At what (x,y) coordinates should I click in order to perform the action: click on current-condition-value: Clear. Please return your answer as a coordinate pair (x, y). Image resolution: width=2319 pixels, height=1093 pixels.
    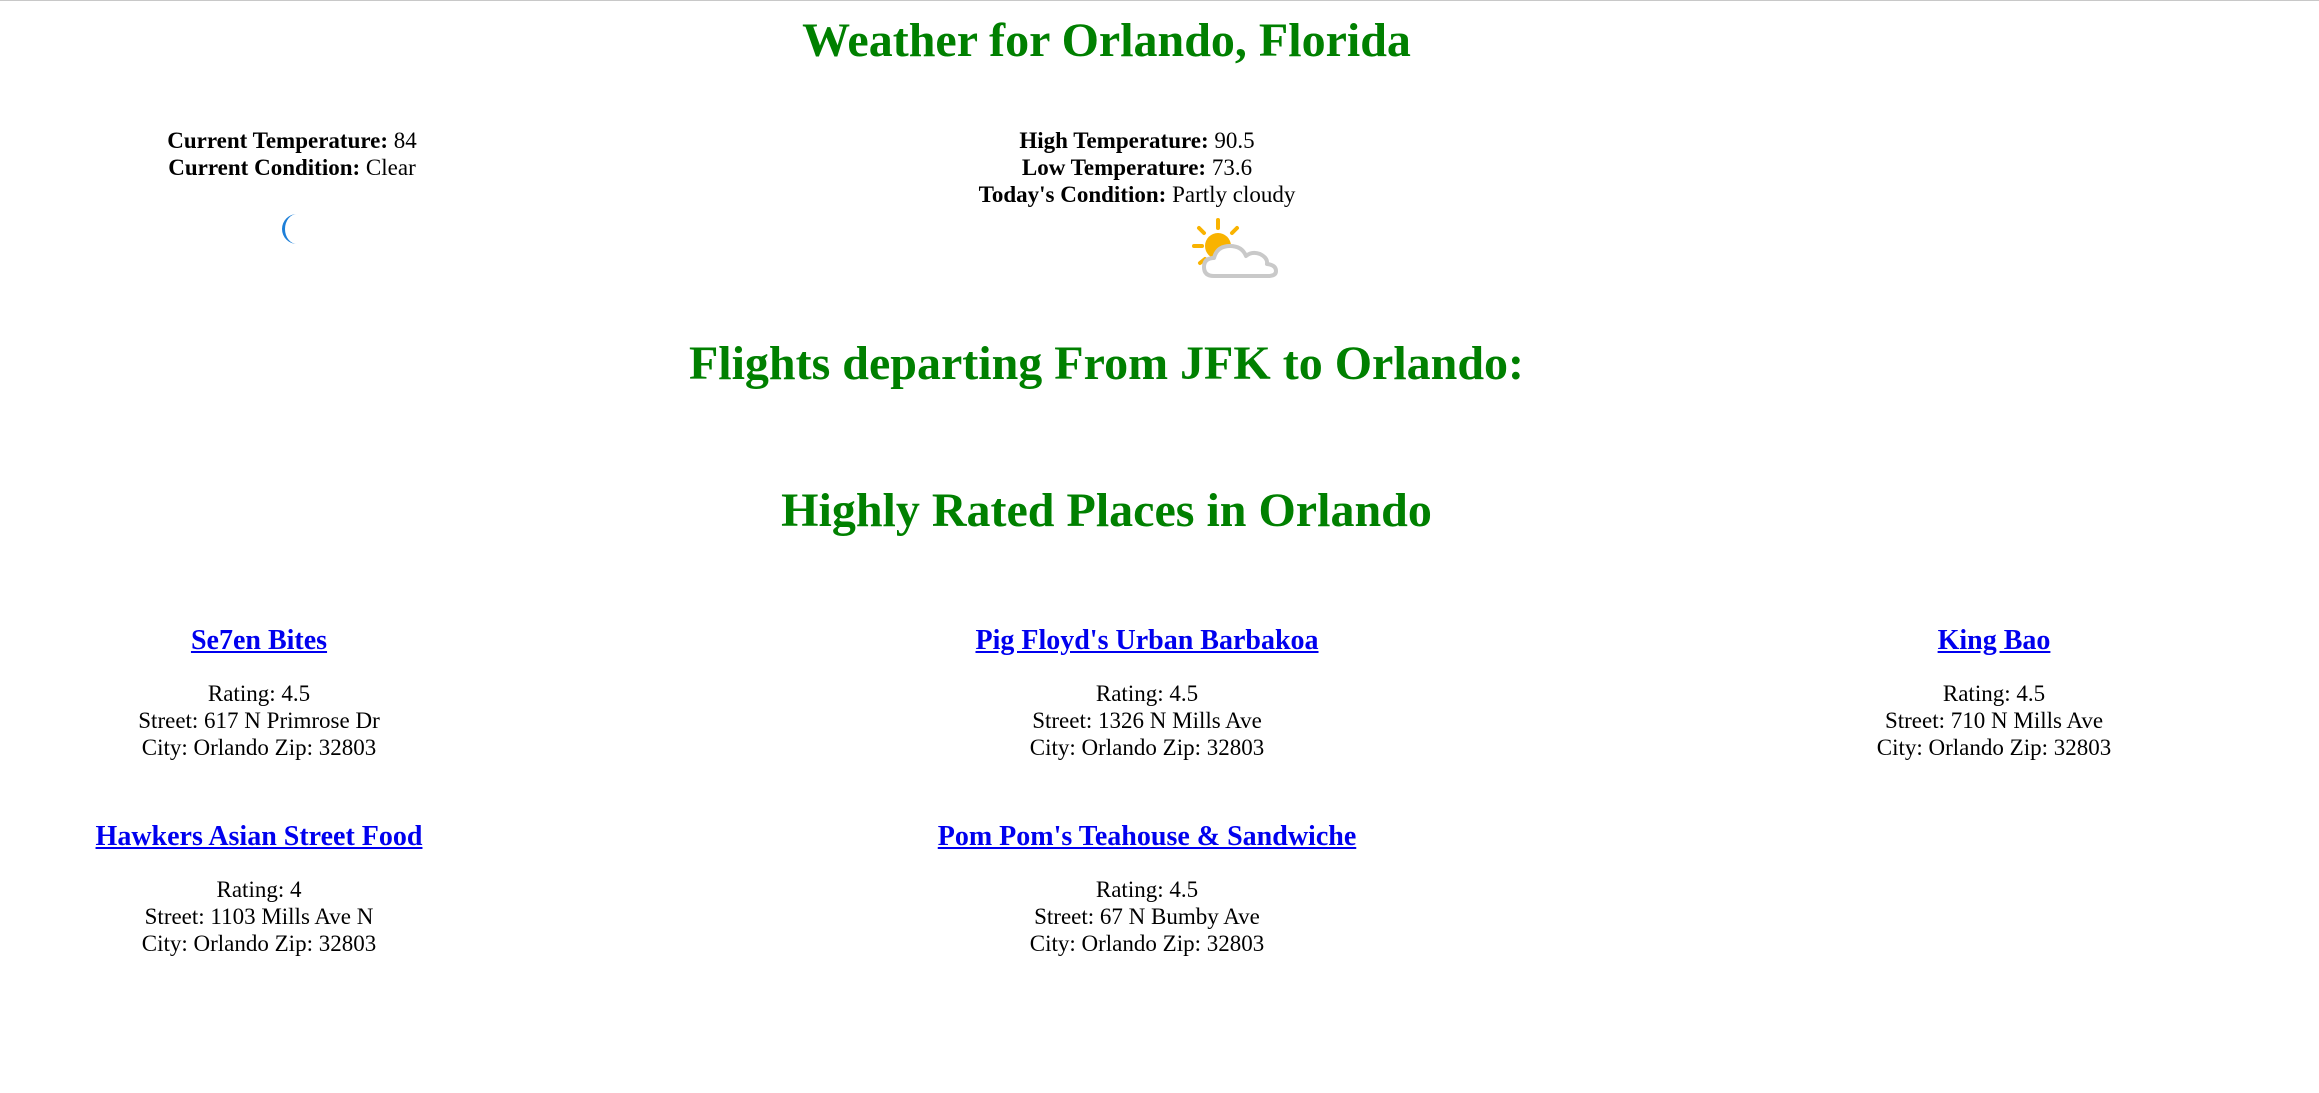
    Looking at the image, I should click on (390, 167).